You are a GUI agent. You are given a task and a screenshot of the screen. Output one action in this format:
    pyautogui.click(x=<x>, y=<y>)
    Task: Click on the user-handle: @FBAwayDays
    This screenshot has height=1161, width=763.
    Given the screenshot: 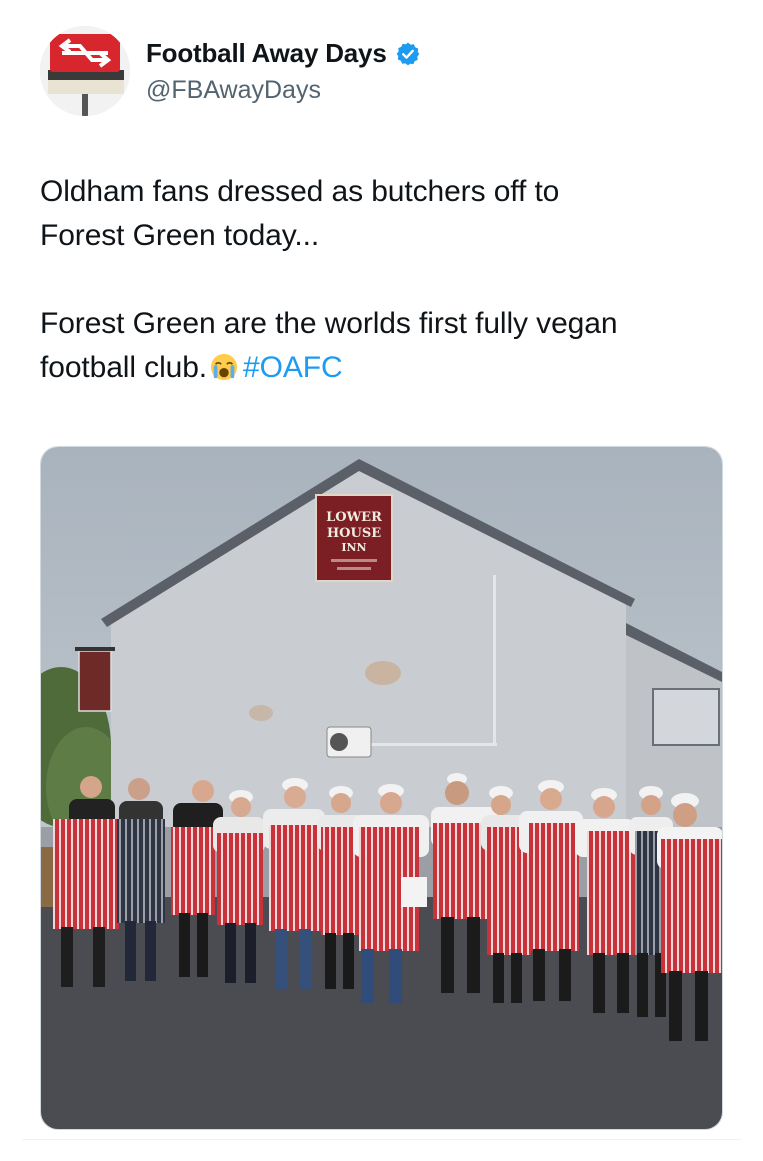 What is the action you would take?
    pyautogui.click(x=233, y=90)
    